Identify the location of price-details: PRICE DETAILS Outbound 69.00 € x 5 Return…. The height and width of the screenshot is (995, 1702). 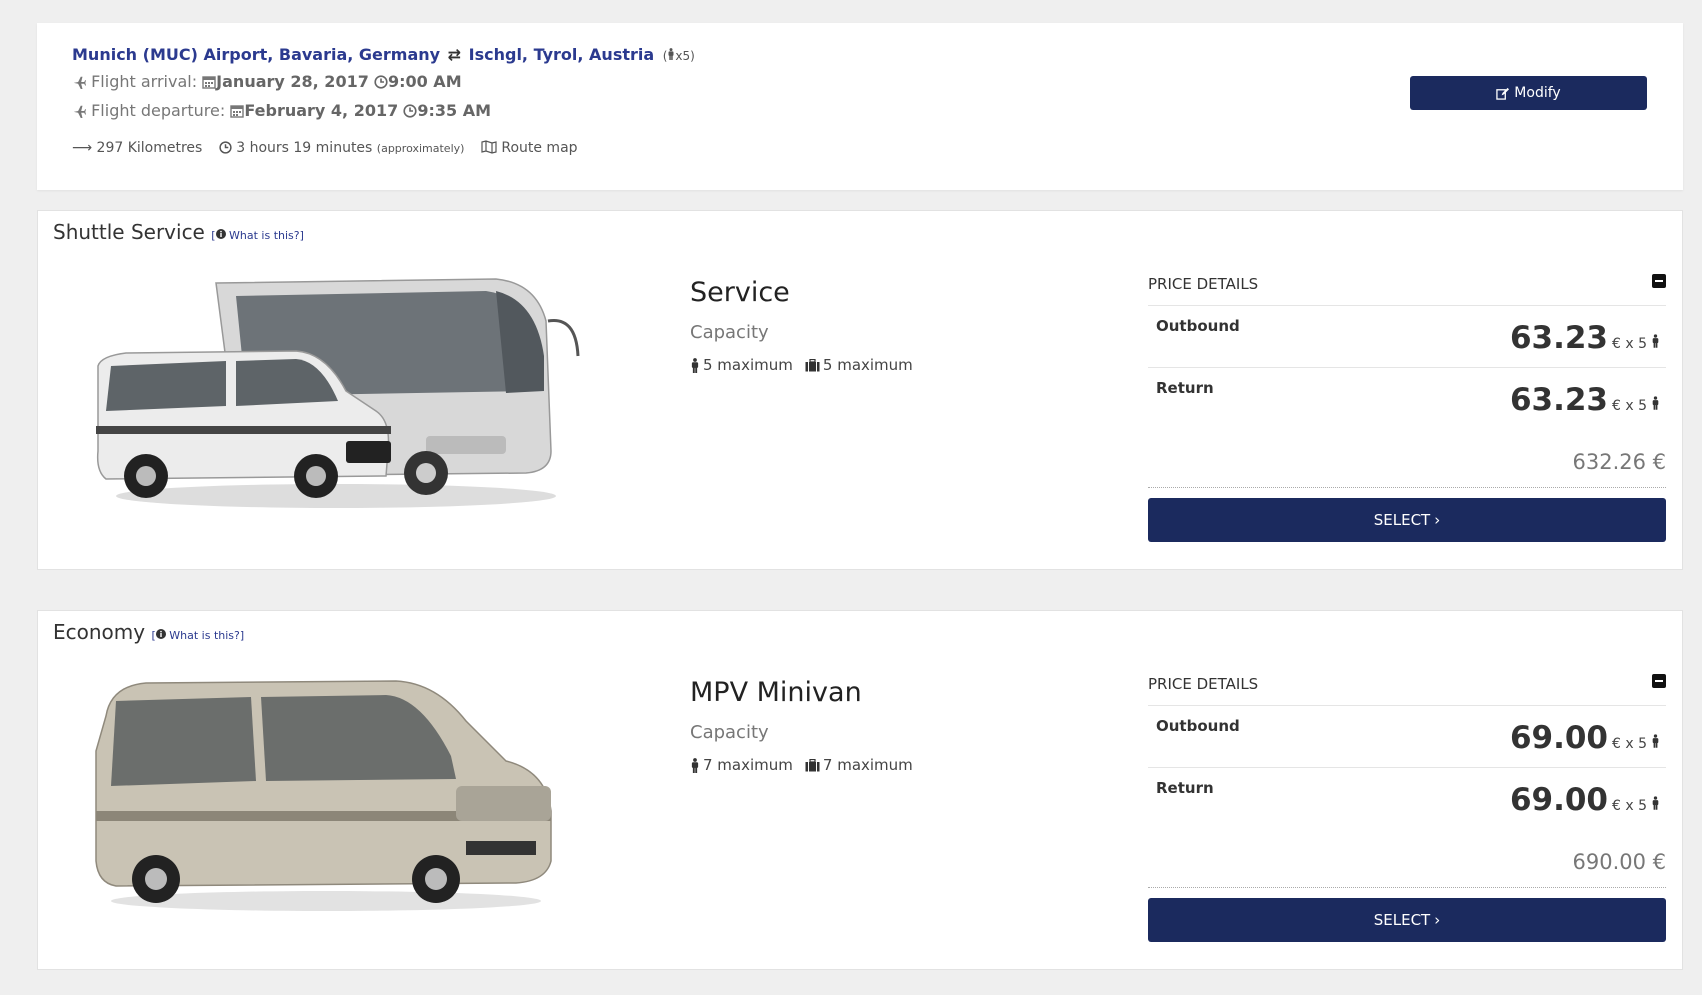
(1407, 806).